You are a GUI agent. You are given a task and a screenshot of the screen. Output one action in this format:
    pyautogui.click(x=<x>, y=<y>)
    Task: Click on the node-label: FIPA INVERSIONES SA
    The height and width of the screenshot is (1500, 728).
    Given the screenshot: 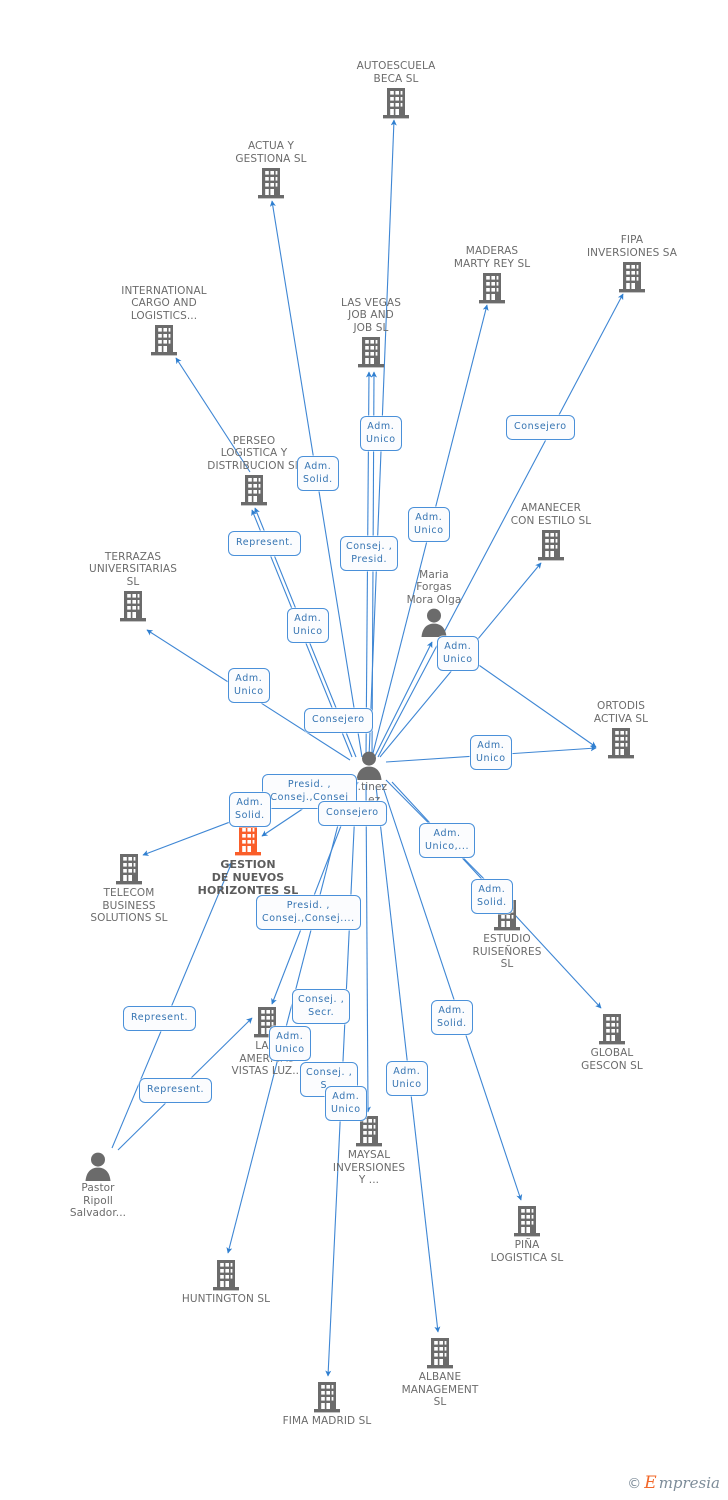 What is the action you would take?
    pyautogui.click(x=632, y=246)
    